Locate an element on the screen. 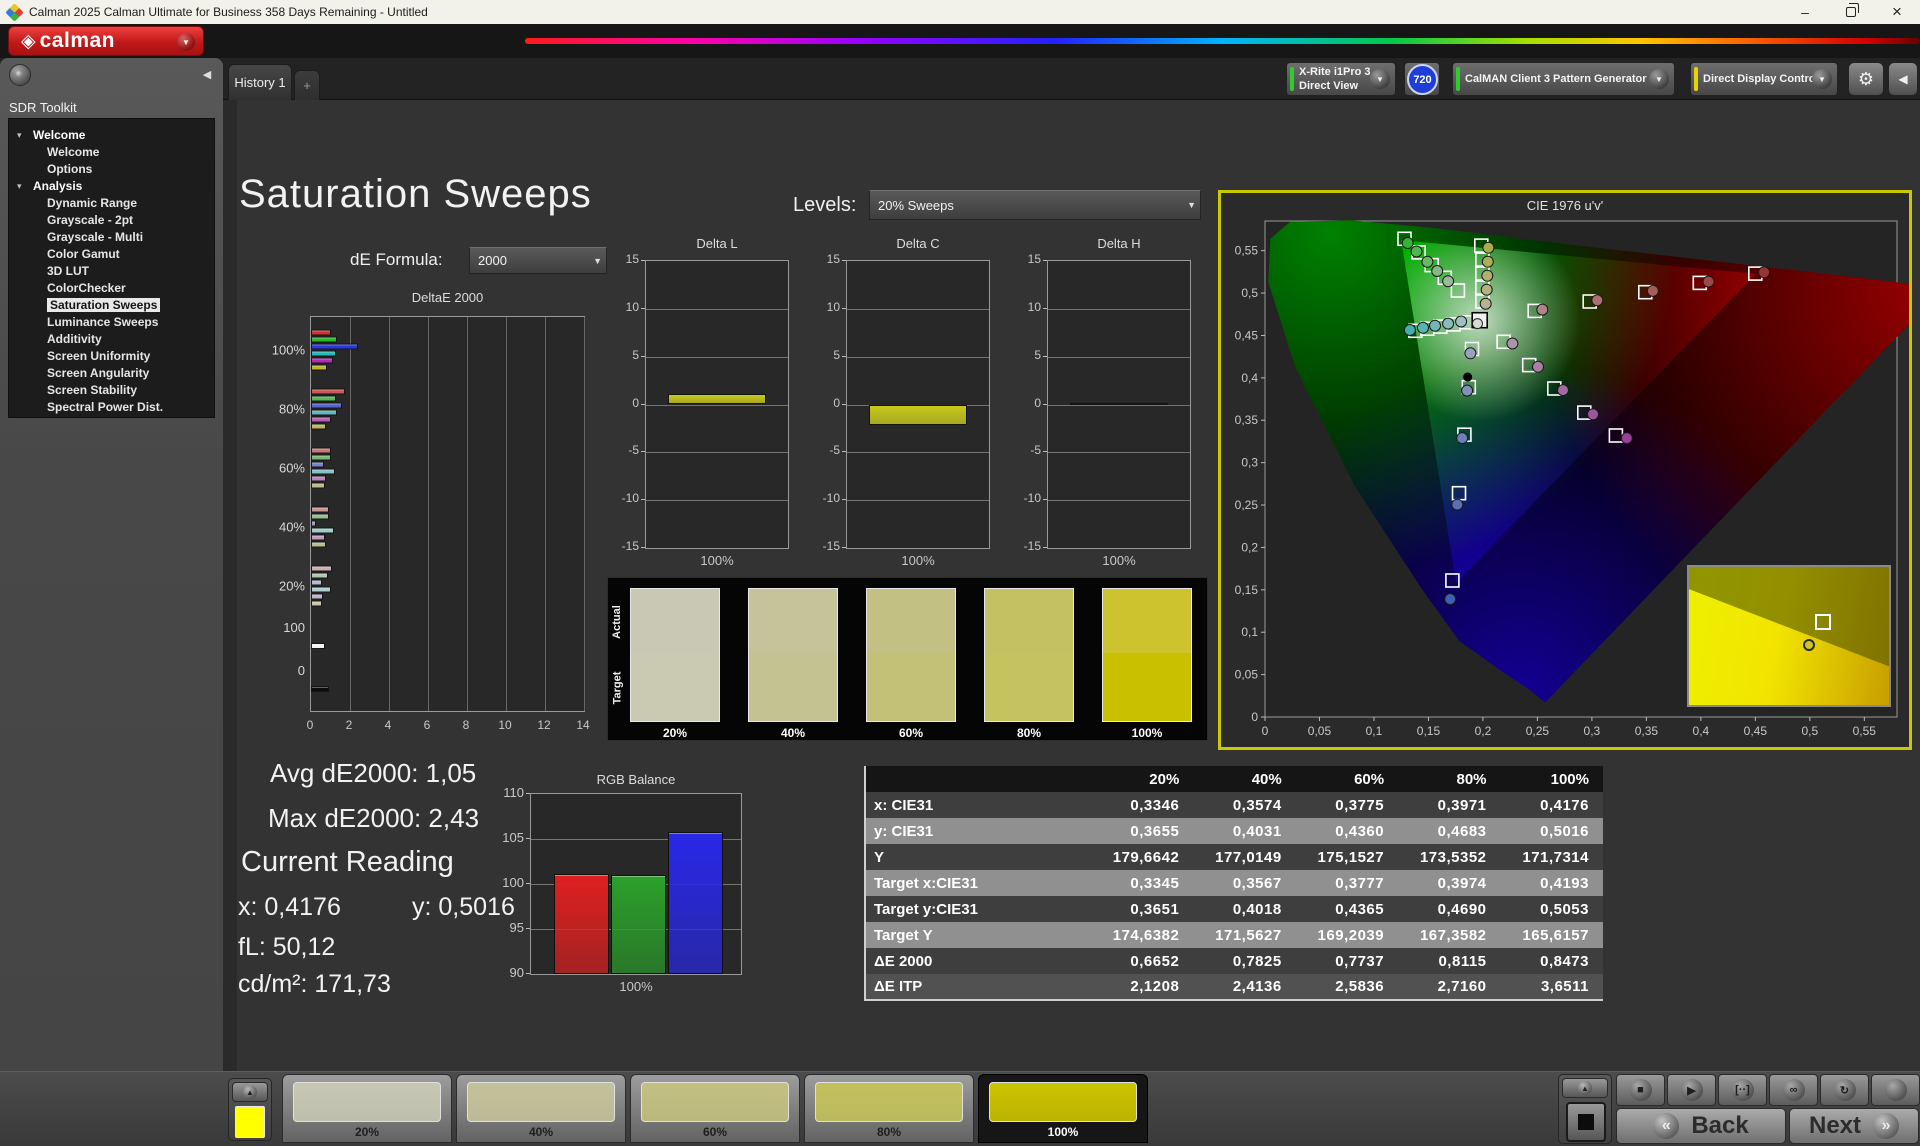 This screenshot has height=1146, width=1920. swatch-label: 20% is located at coordinates (675, 733).